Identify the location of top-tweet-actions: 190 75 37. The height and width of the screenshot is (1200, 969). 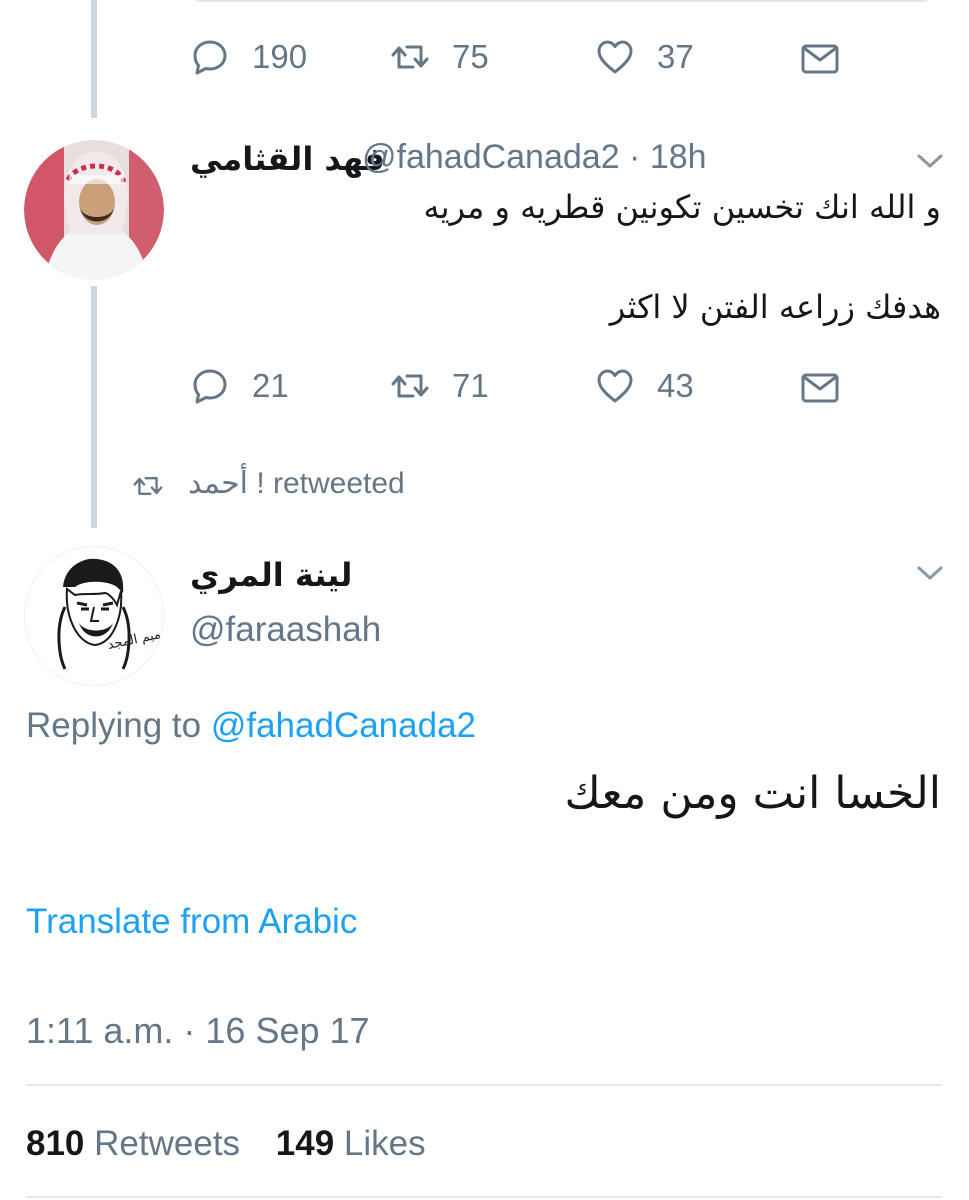
(520, 57).